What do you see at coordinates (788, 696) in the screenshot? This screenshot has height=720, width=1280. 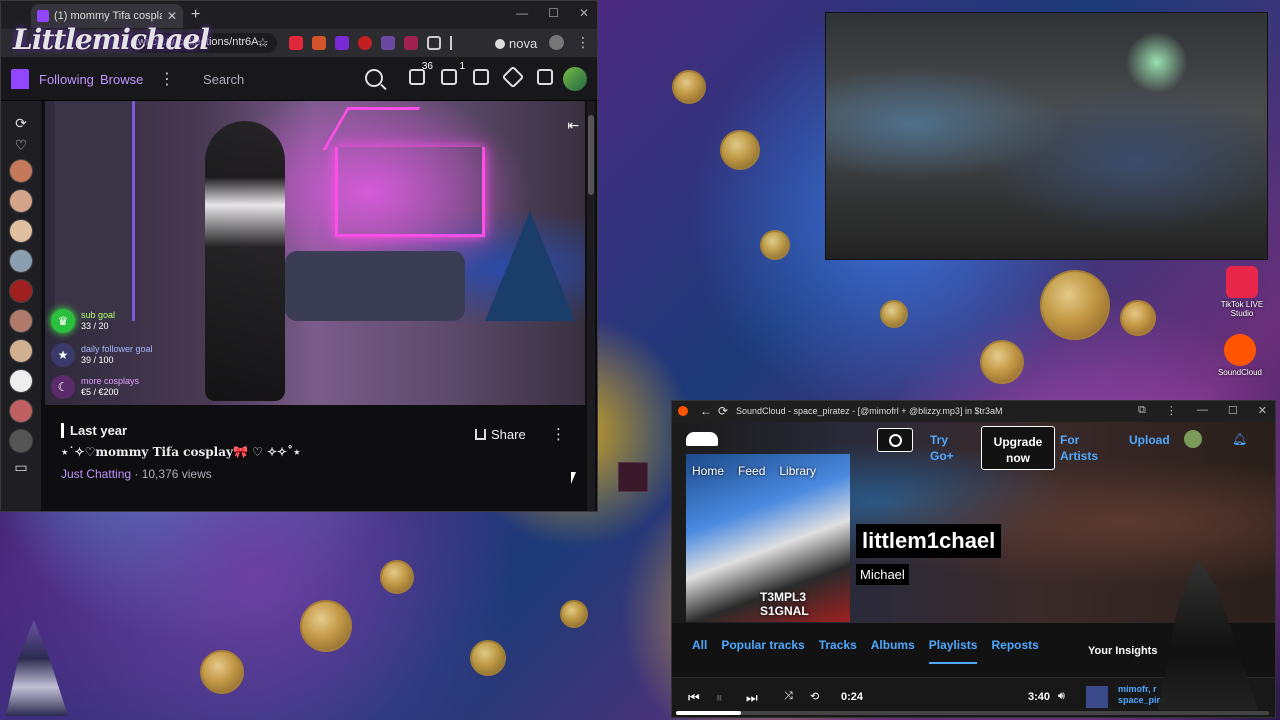 I see `shuffle-icon: ⤨` at bounding box center [788, 696].